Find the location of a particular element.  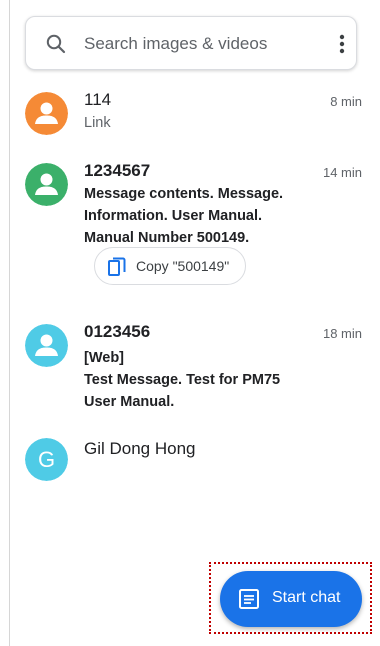

conversation-snippet-line: Test Message. Test for PM75 is located at coordinates (182, 380).